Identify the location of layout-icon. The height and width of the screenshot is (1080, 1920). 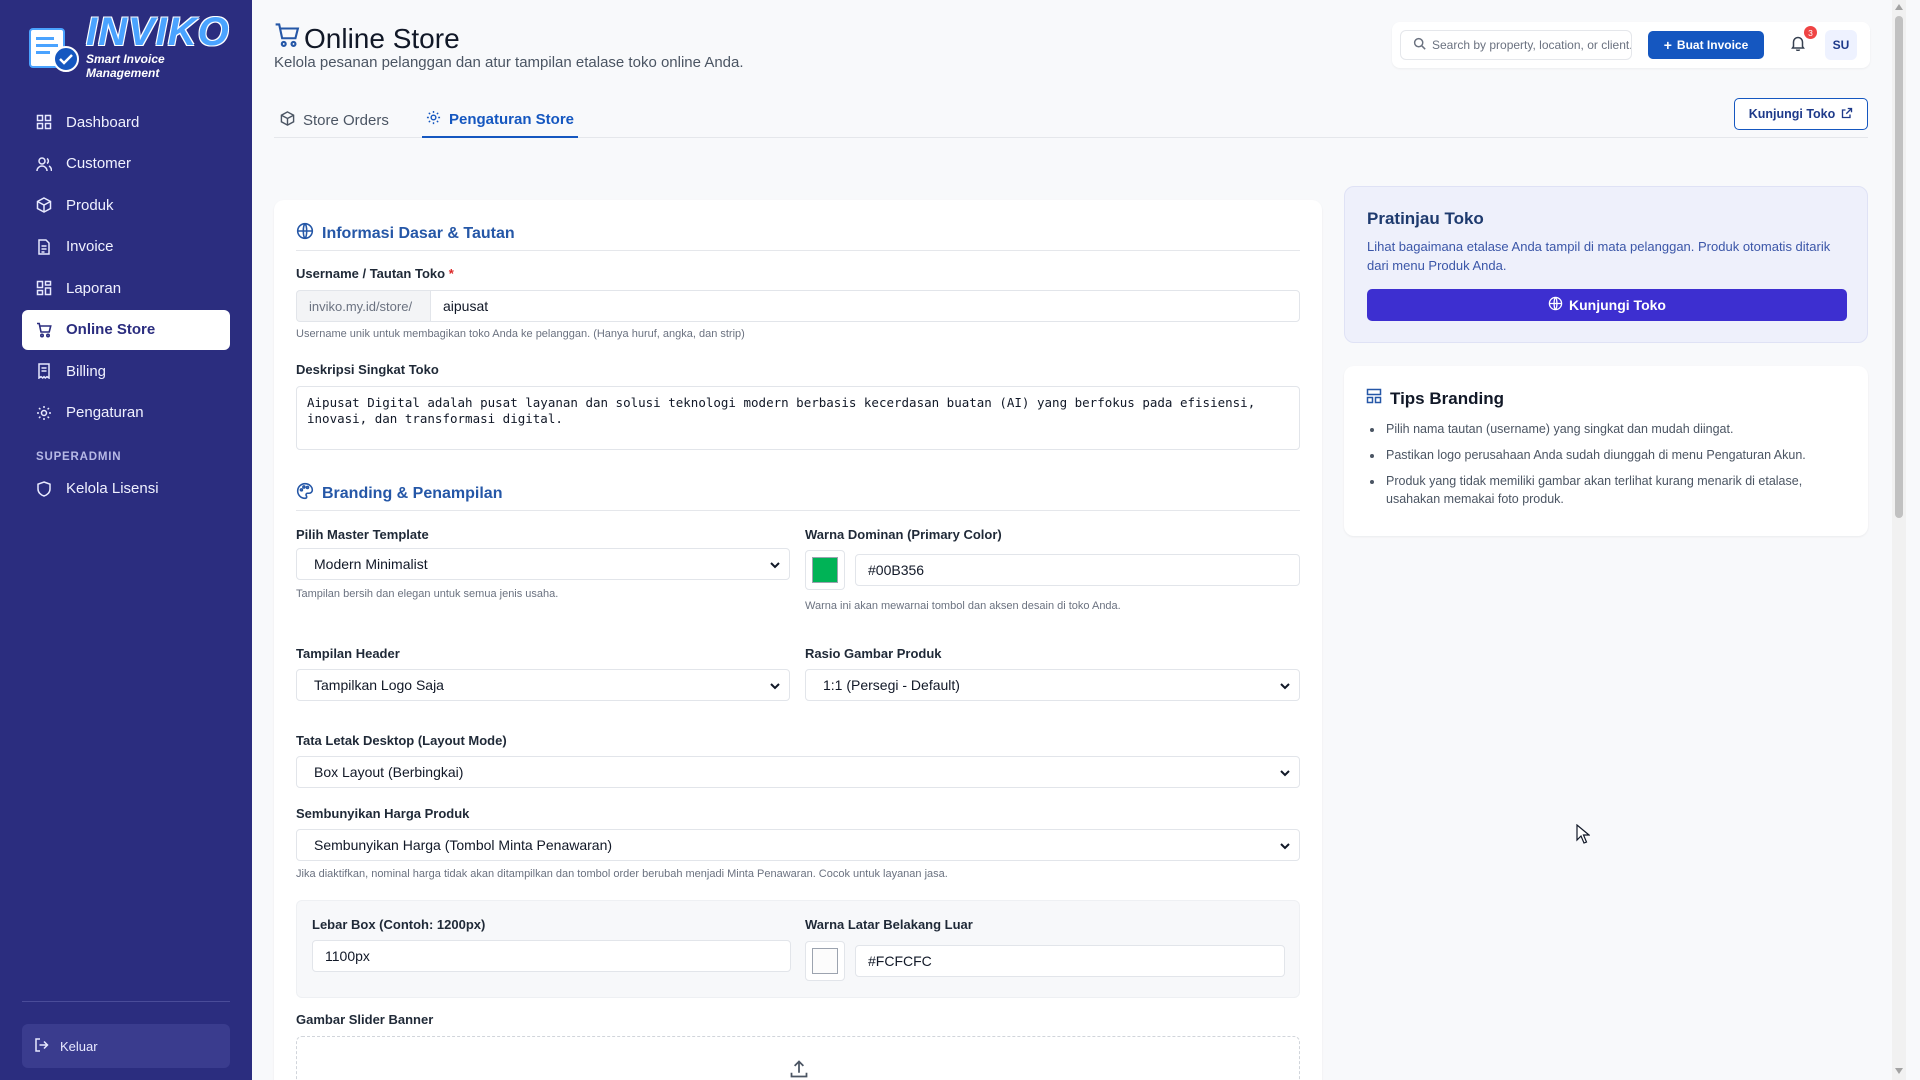
(1374, 398).